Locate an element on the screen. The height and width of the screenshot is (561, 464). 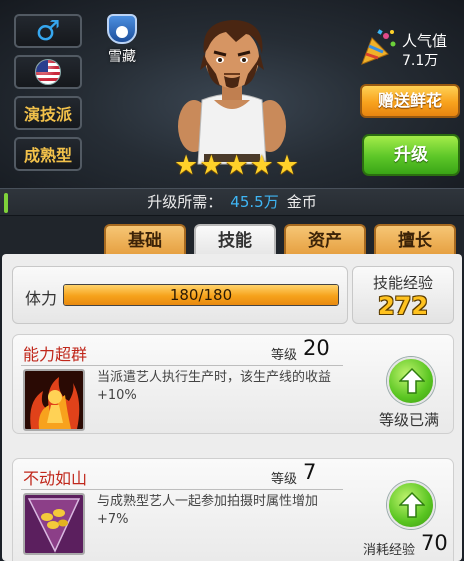
skill-level: 7 is located at coordinates (310, 472).